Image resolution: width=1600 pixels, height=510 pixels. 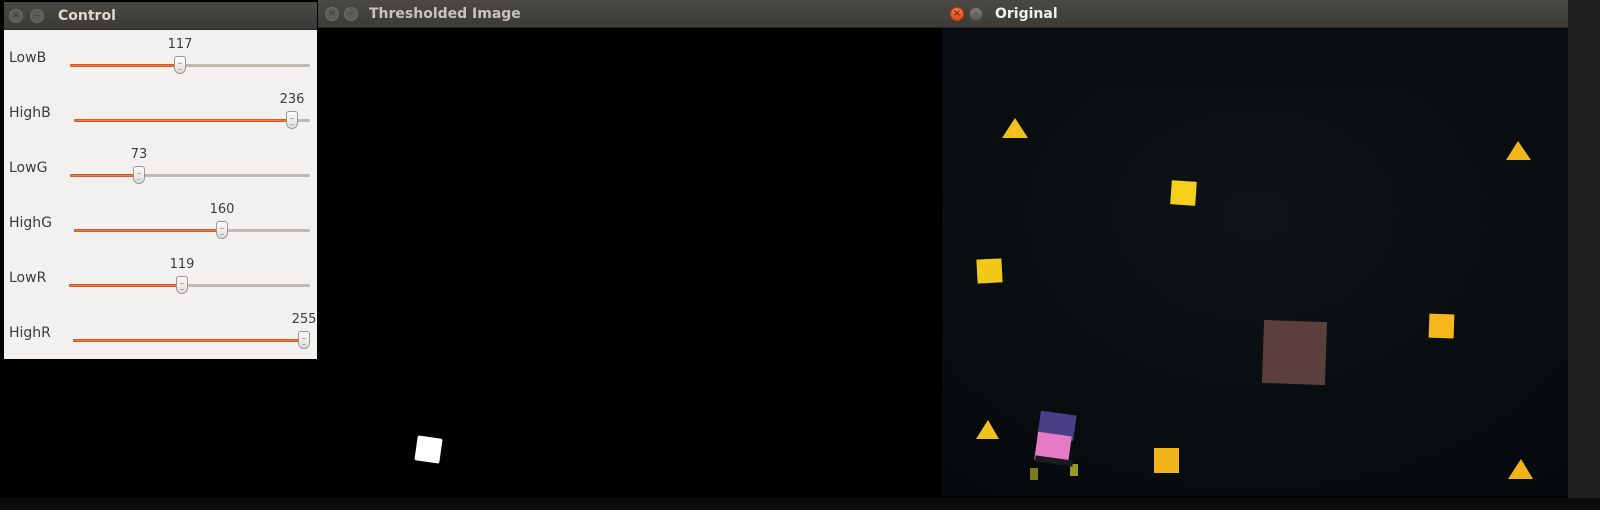 I want to click on desktop-bottom-edge, so click(x=800, y=504).